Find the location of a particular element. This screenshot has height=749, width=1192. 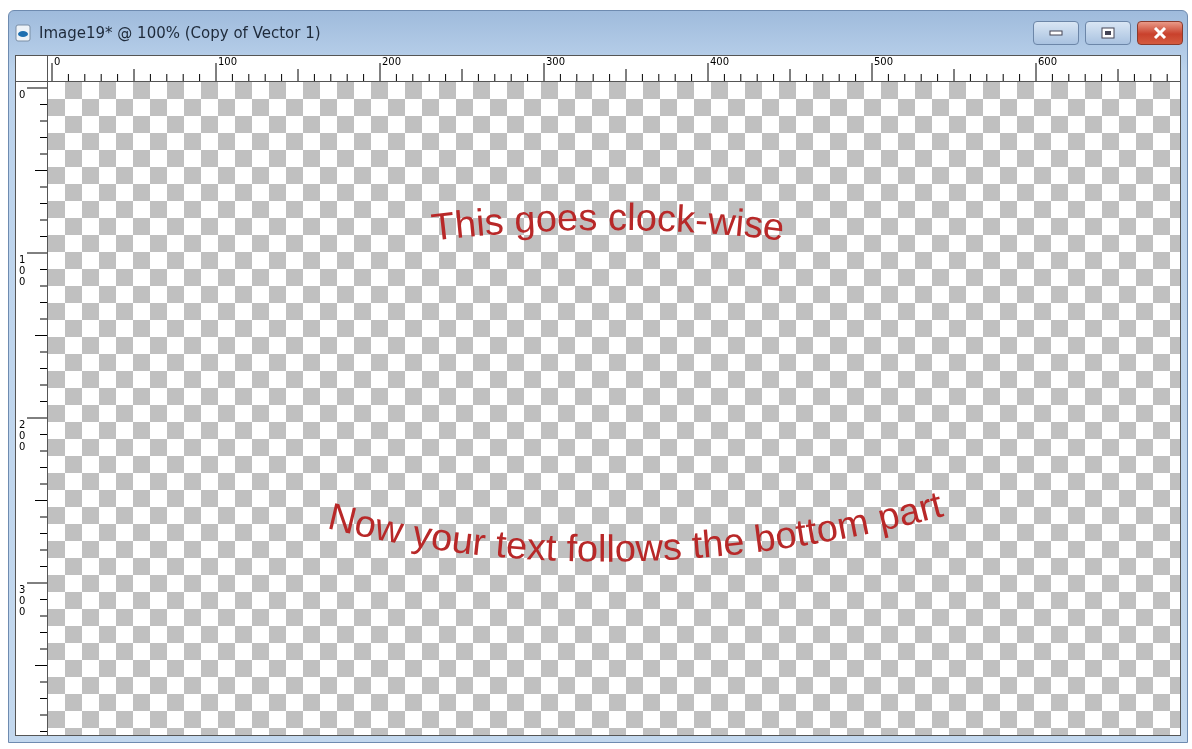

maximize-button is located at coordinates (1108, 33).